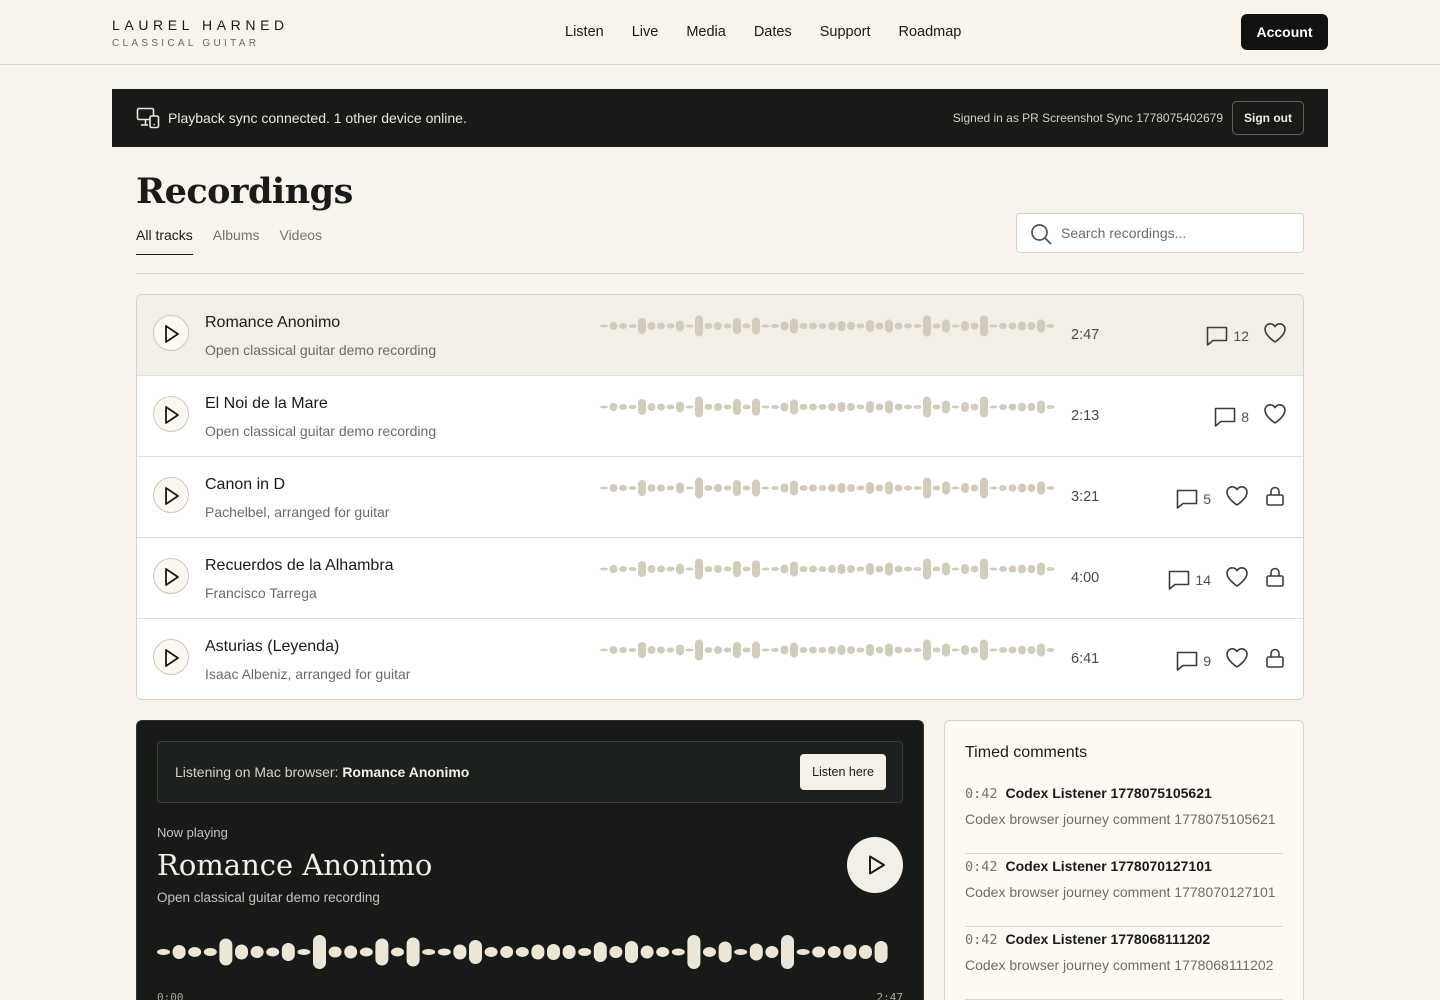  What do you see at coordinates (1189, 580) in the screenshot?
I see `comment-count: 14` at bounding box center [1189, 580].